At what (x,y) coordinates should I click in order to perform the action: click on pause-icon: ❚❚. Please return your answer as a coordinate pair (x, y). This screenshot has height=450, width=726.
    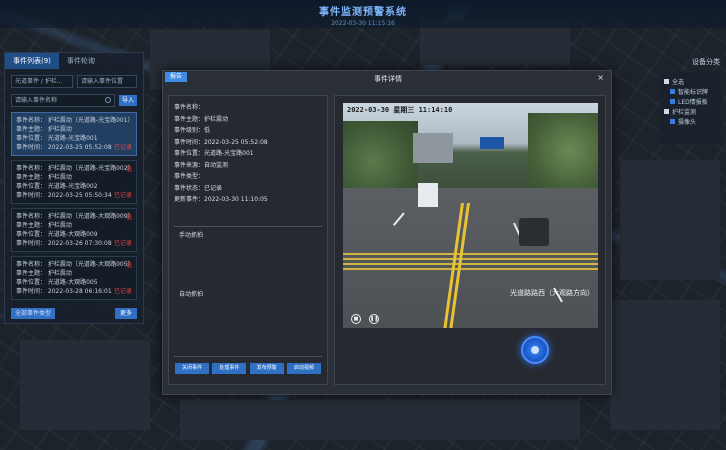
    Looking at the image, I should click on (374, 319).